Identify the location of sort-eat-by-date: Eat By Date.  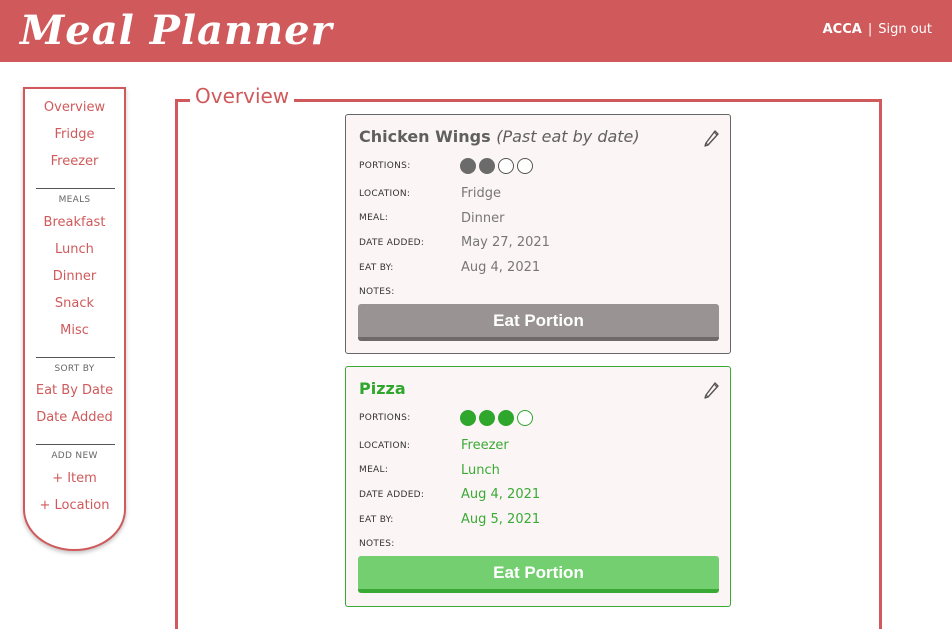
(74, 390).